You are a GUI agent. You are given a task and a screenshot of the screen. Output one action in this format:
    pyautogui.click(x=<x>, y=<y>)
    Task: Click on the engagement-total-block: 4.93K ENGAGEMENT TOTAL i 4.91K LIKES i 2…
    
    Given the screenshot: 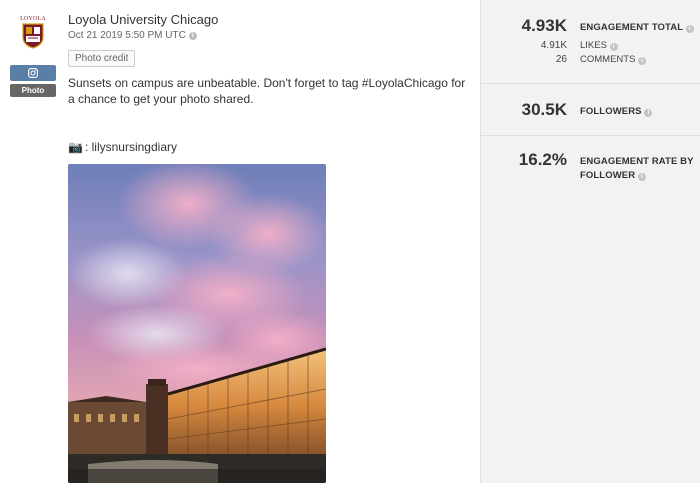 What is the action you would take?
    pyautogui.click(x=590, y=42)
    